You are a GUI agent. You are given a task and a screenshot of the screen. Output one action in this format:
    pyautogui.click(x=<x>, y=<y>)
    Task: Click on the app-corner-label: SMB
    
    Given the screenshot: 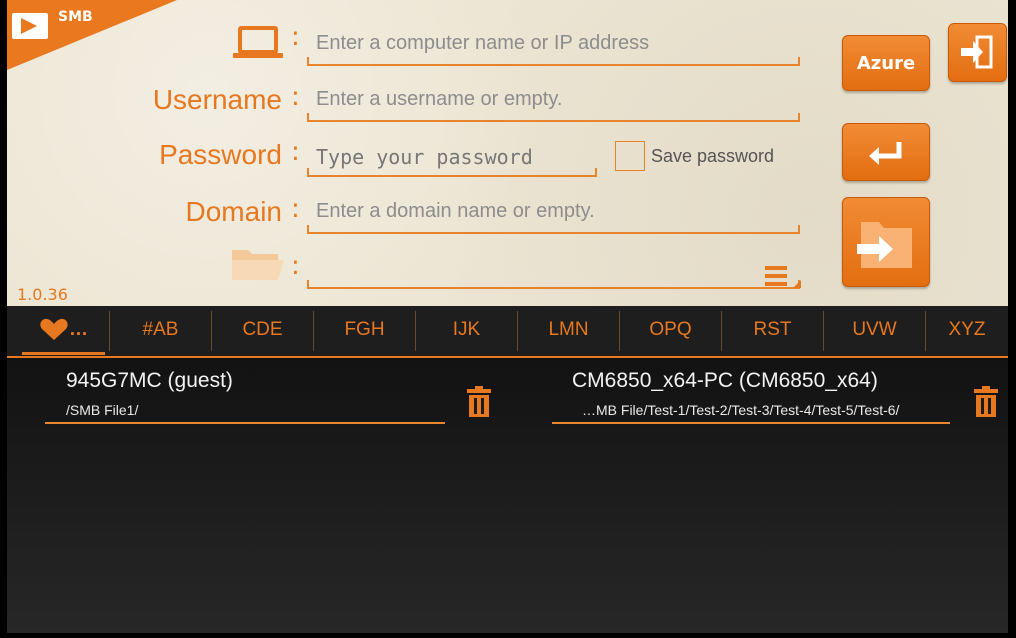 What is the action you would take?
    pyautogui.click(x=75, y=17)
    